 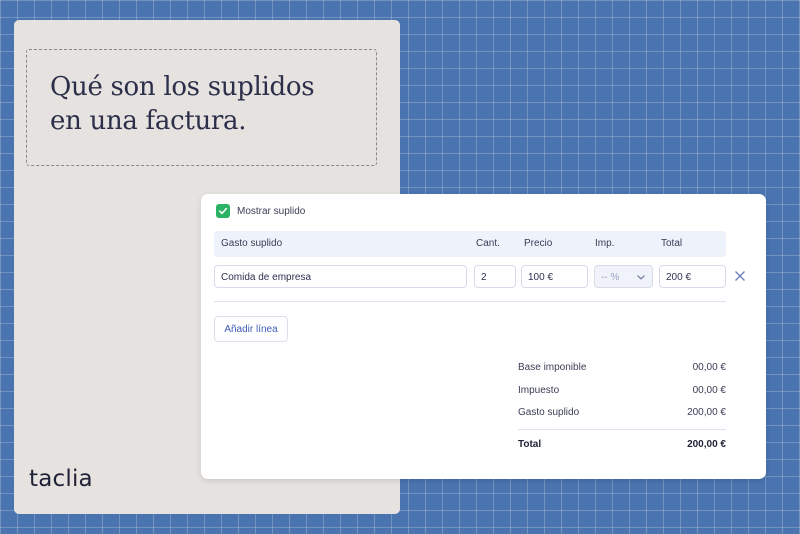 I want to click on tax-value: 00,00 €, so click(x=709, y=390).